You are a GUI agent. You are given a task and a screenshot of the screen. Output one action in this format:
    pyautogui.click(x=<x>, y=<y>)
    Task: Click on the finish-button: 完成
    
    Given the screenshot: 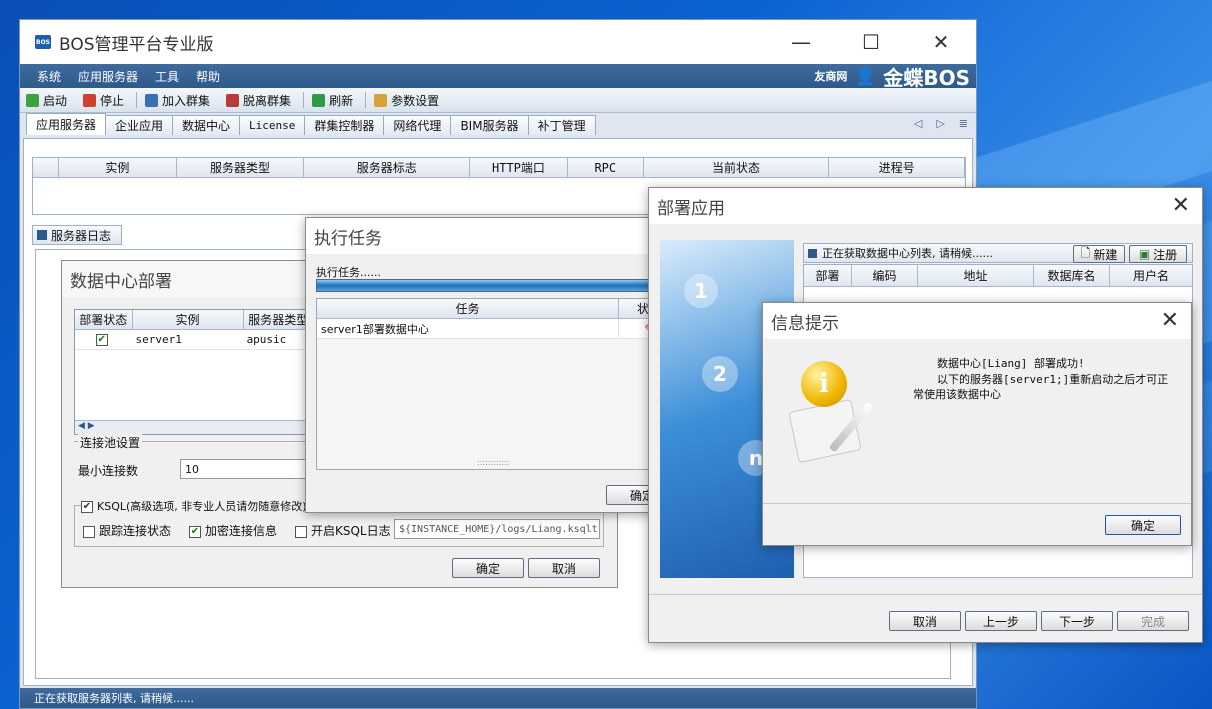 What is the action you would take?
    pyautogui.click(x=1153, y=621)
    